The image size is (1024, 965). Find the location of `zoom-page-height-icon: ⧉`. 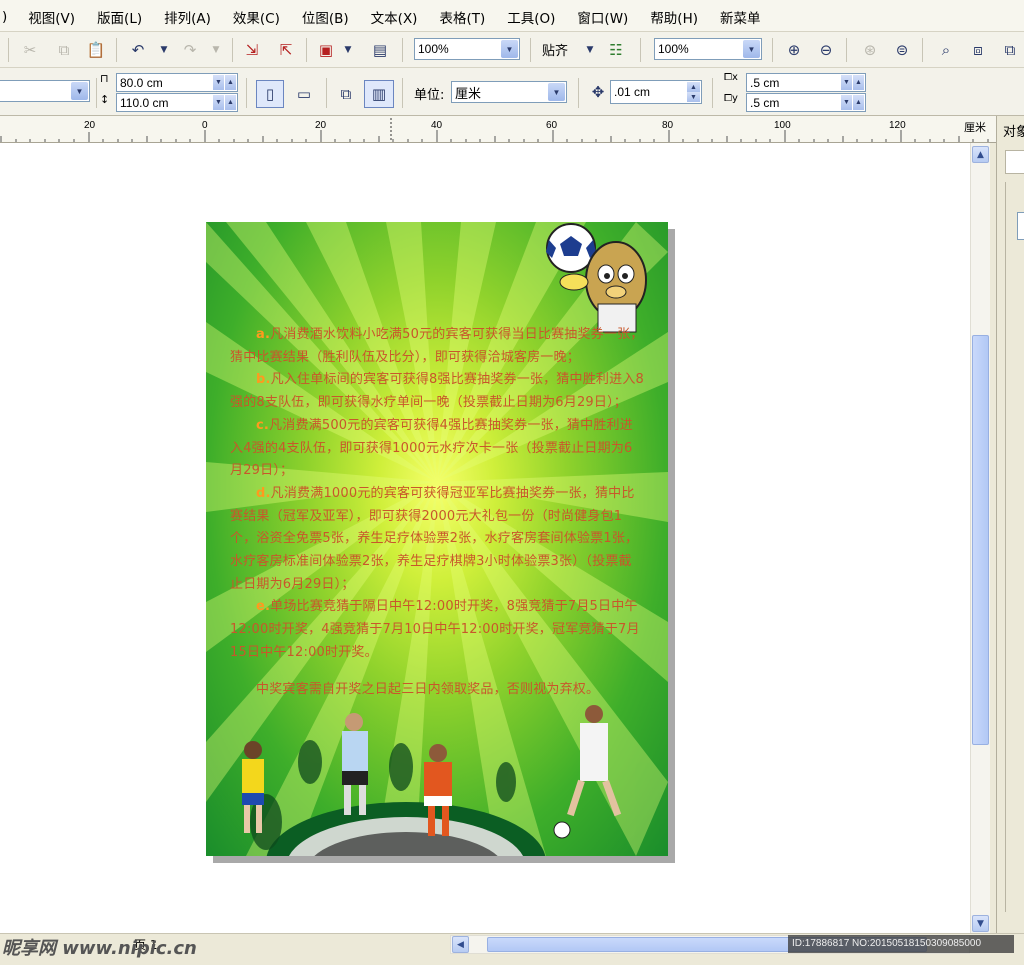

zoom-page-height-icon: ⧉ is located at coordinates (1010, 50).